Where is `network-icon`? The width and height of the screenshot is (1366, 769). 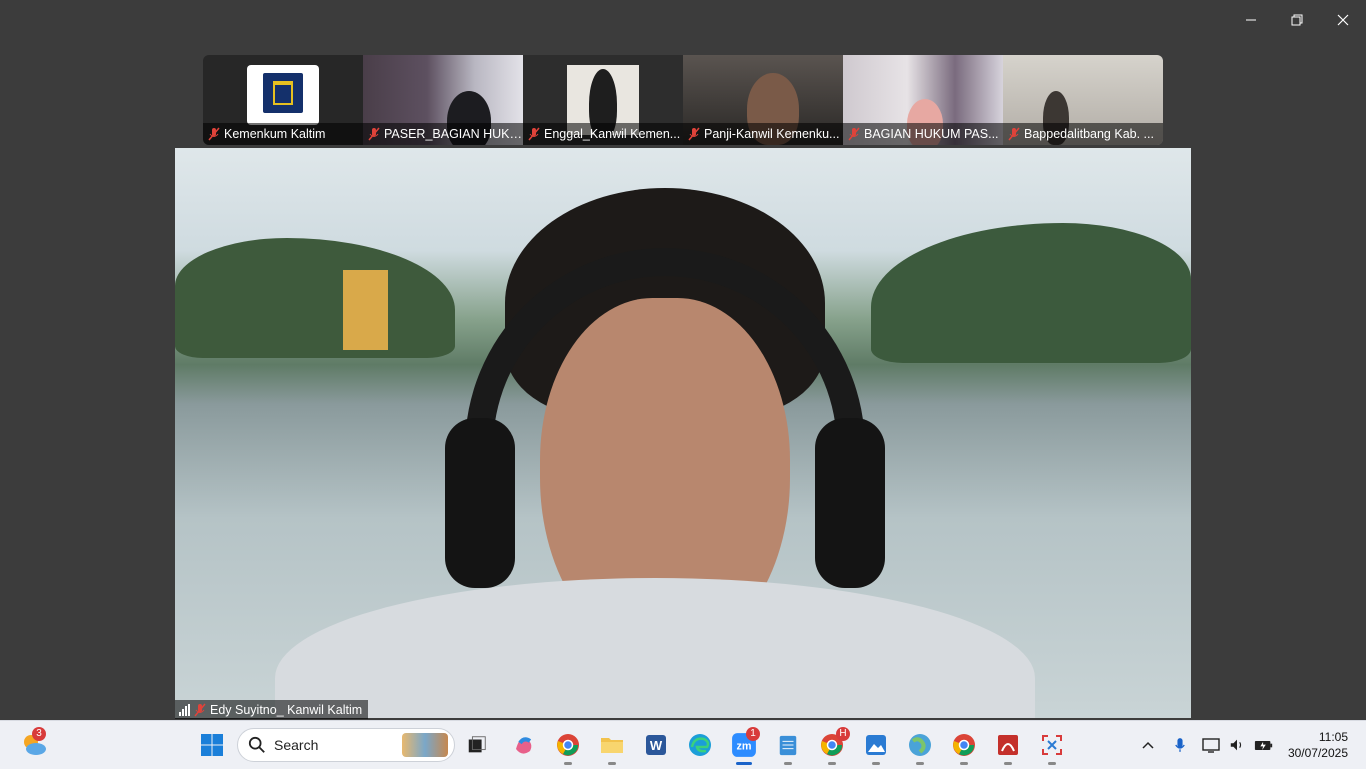 network-icon is located at coordinates (1211, 745).